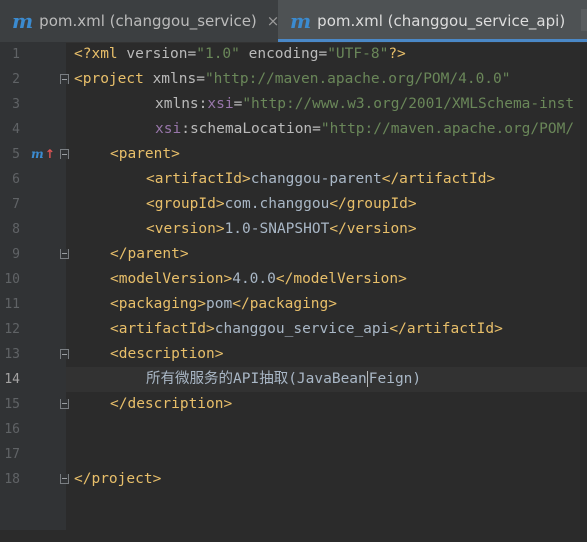  I want to click on code-line-1: <?xml version="1.0" encoding="UTF-8"?>, so click(326, 54).